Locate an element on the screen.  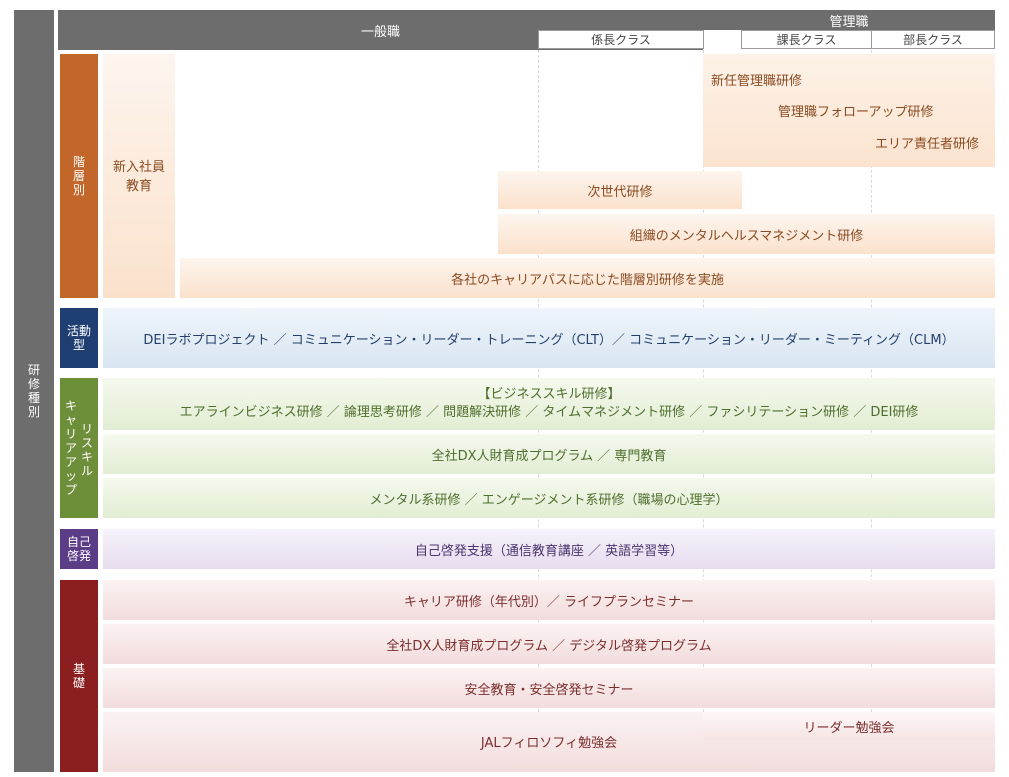
philosophy-label: JALフィロソフィ勉強会 is located at coordinates (549, 743).